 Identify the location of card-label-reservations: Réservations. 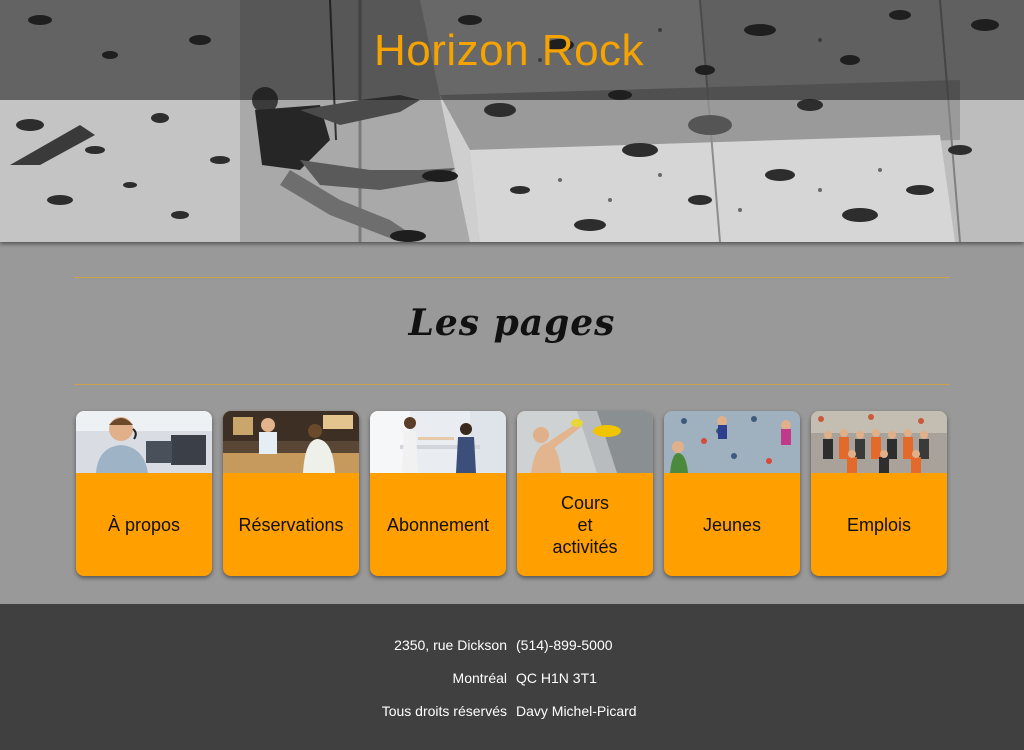
(291, 524).